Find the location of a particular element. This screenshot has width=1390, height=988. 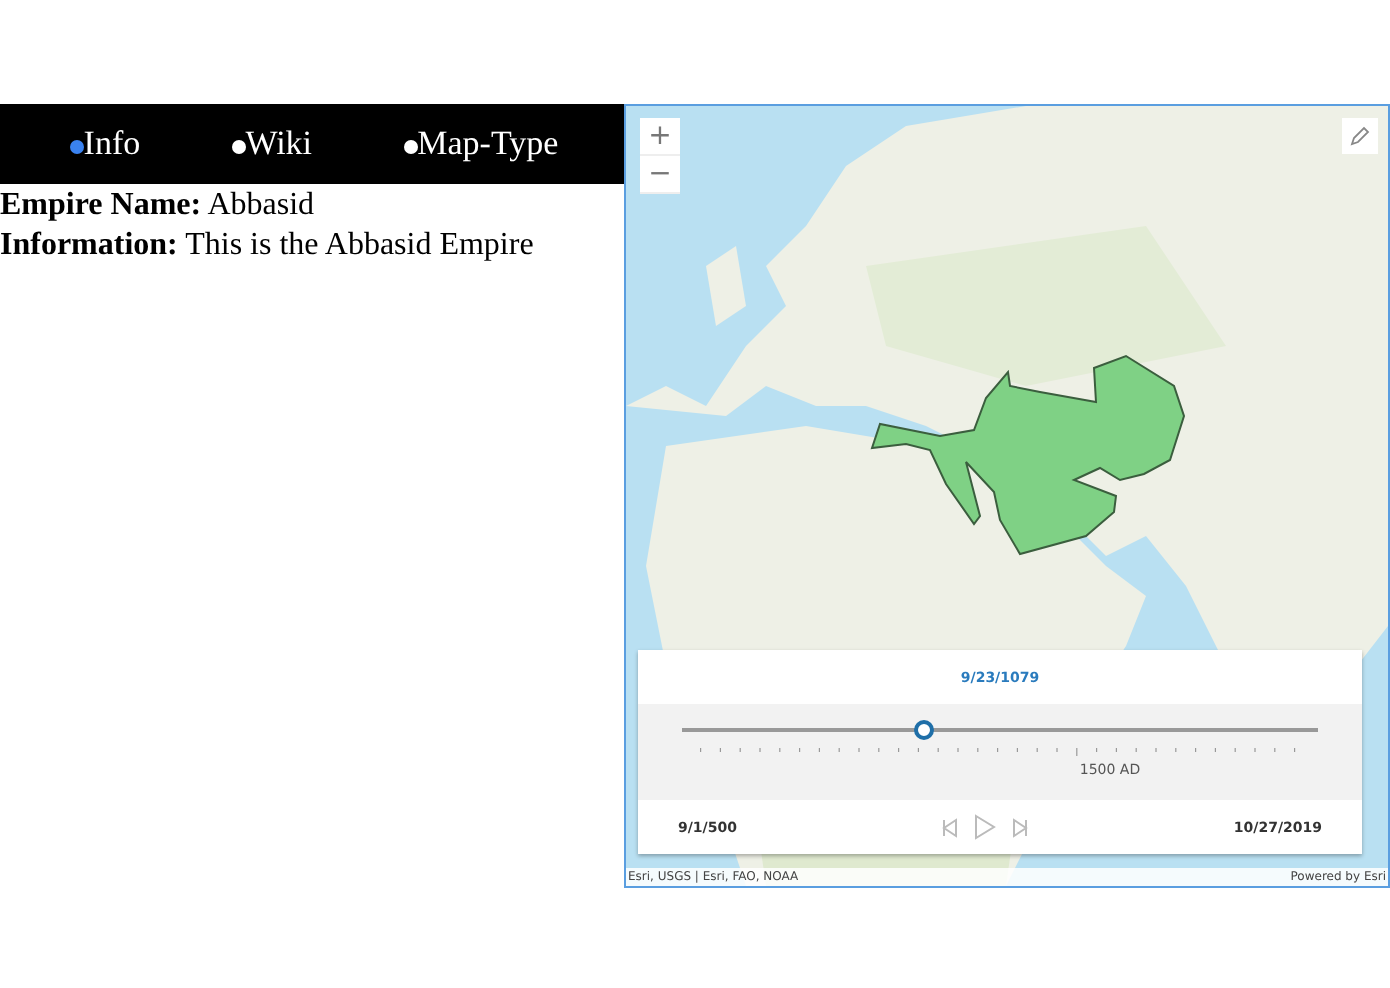

tab: Wiki is located at coordinates (272, 144).